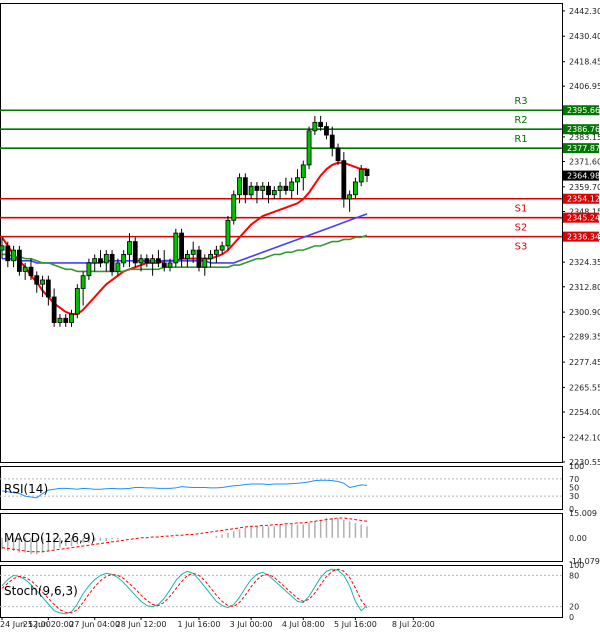 The image size is (600, 634). I want to click on price-tick-label: 2289.35, so click(584, 337).